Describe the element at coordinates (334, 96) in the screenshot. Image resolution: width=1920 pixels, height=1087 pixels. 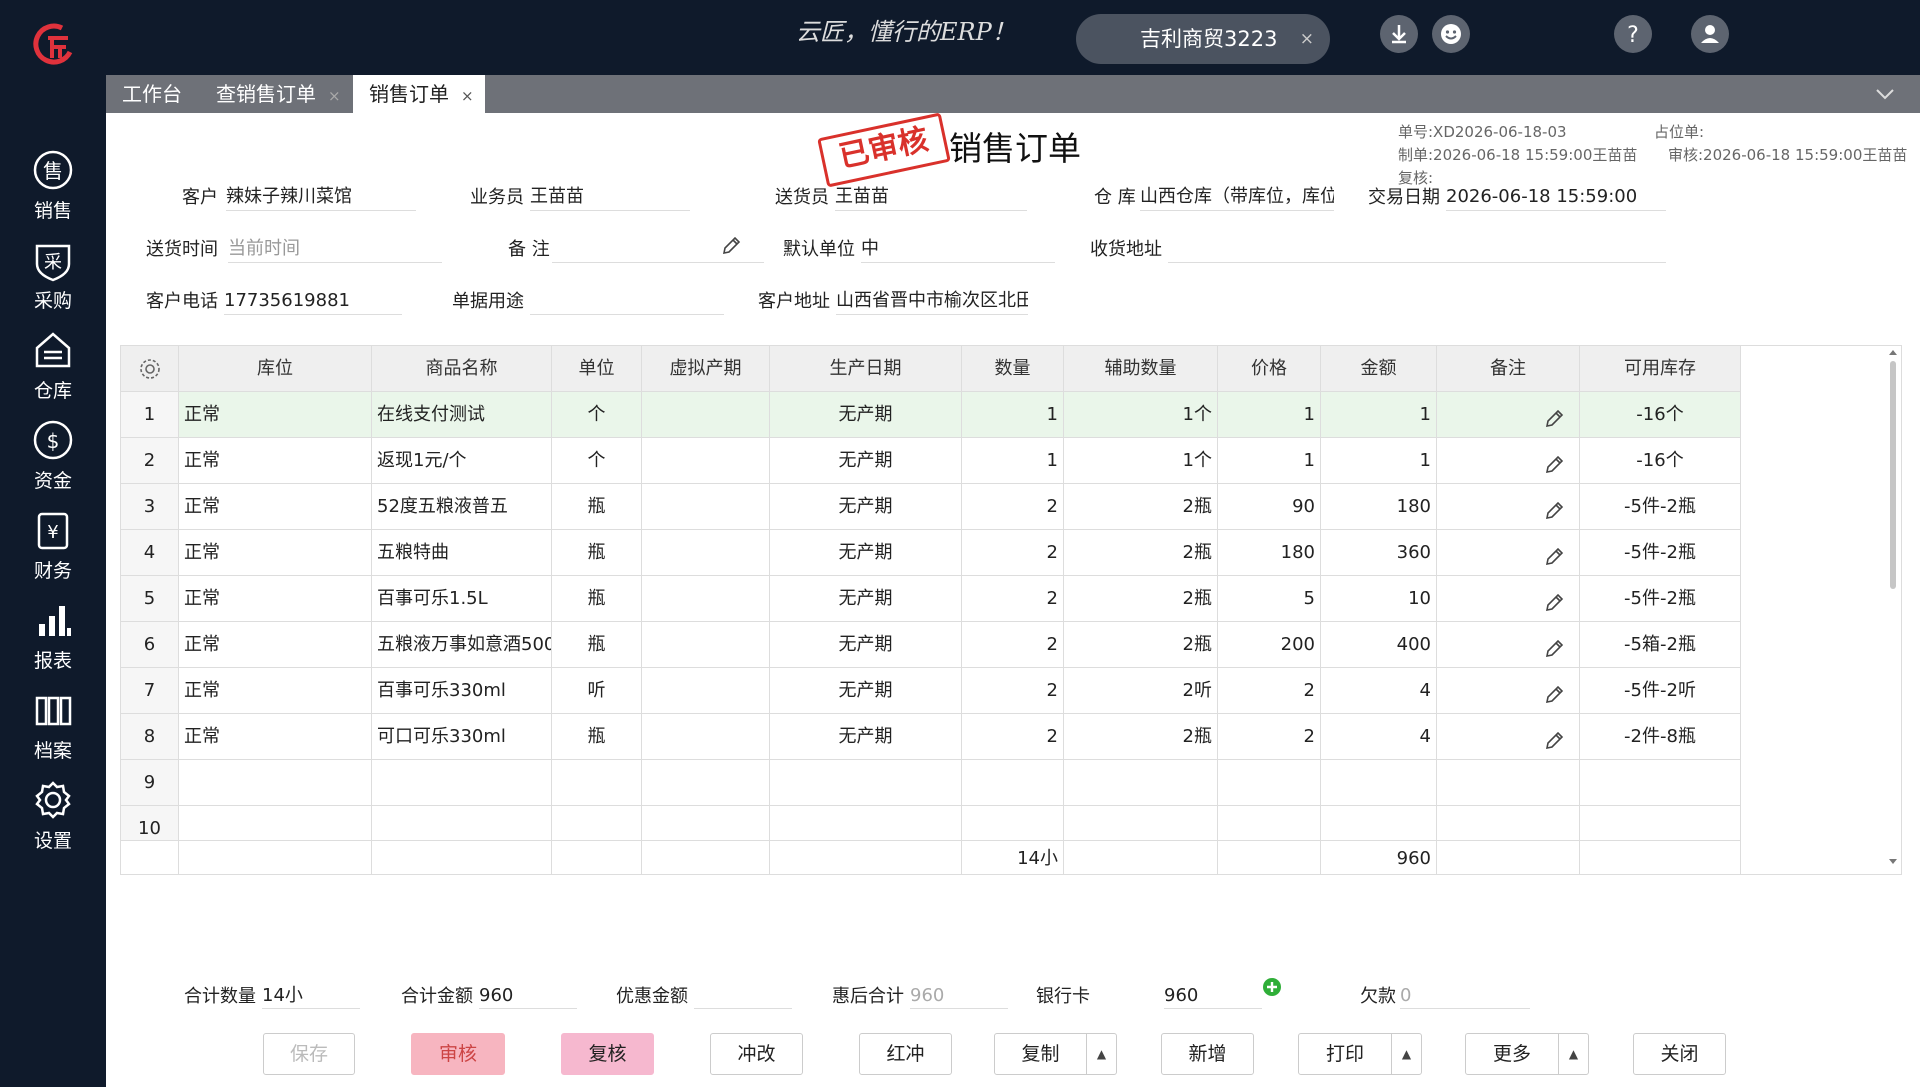
I see `close-icon: ×` at that location.